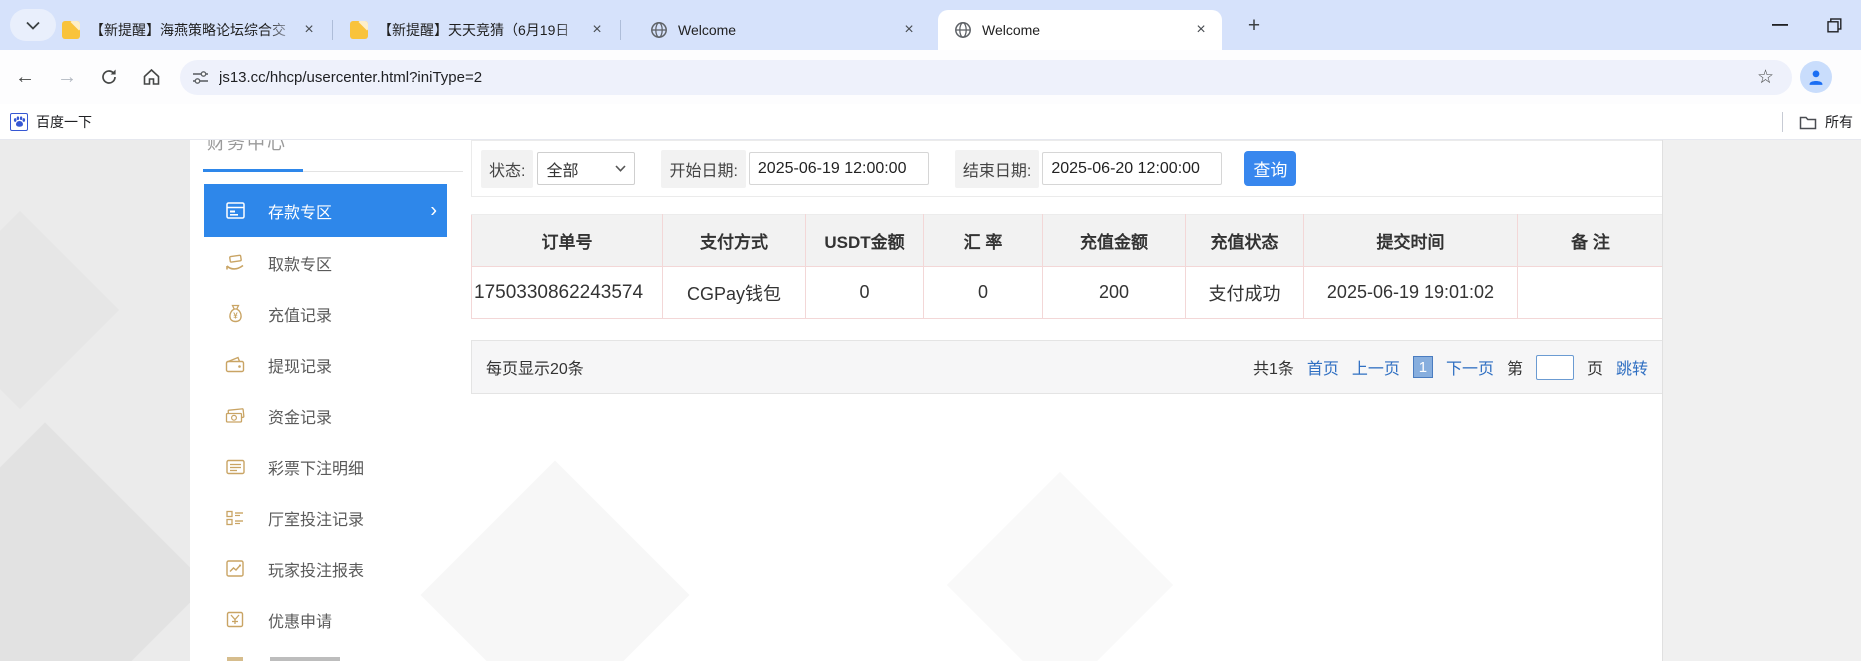 The image size is (1861, 661). What do you see at coordinates (1514, 369) in the screenshot?
I see `jump-prefix-text: 第` at bounding box center [1514, 369].